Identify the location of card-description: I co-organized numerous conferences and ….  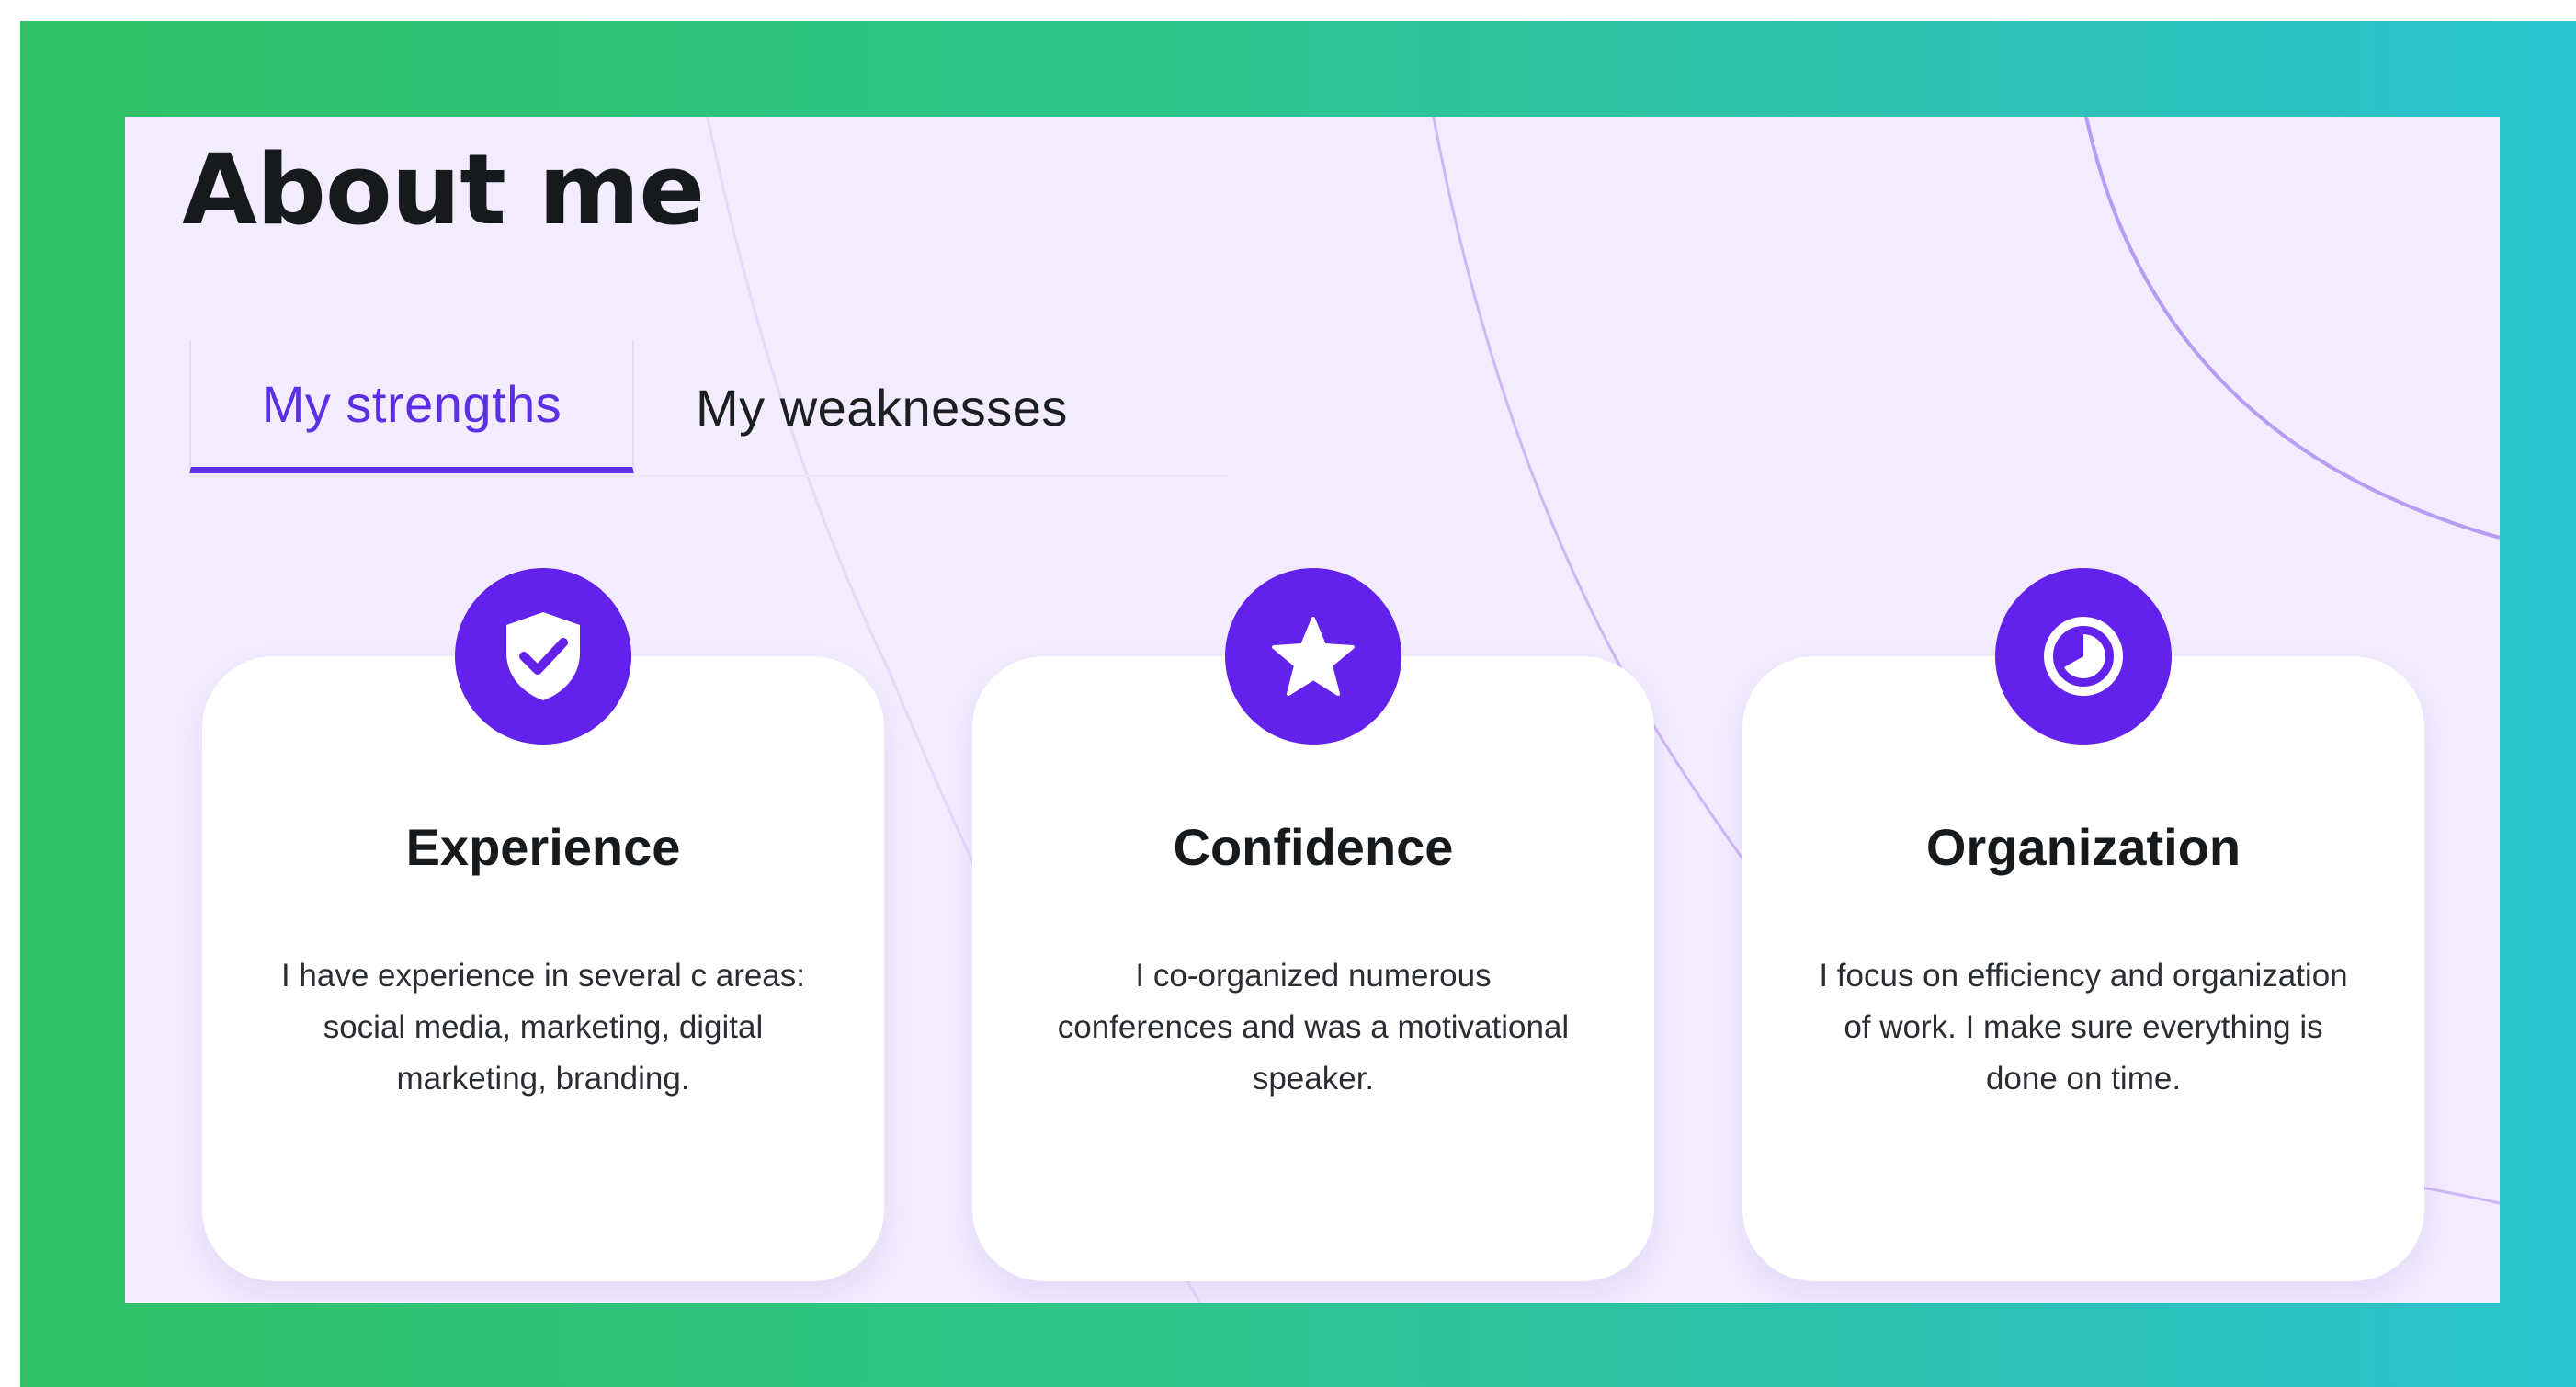
(1313, 1028).